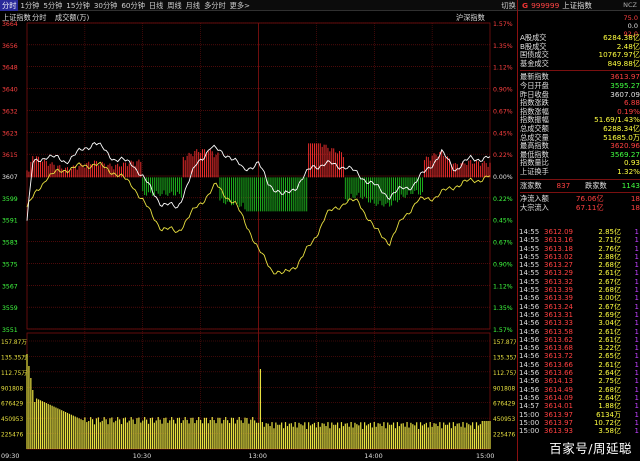 This screenshot has width=640, height=461. What do you see at coordinates (579, 406) in the screenshot?
I see `tick-row: 14:57 3614.01 1.88亿 1` at bounding box center [579, 406].